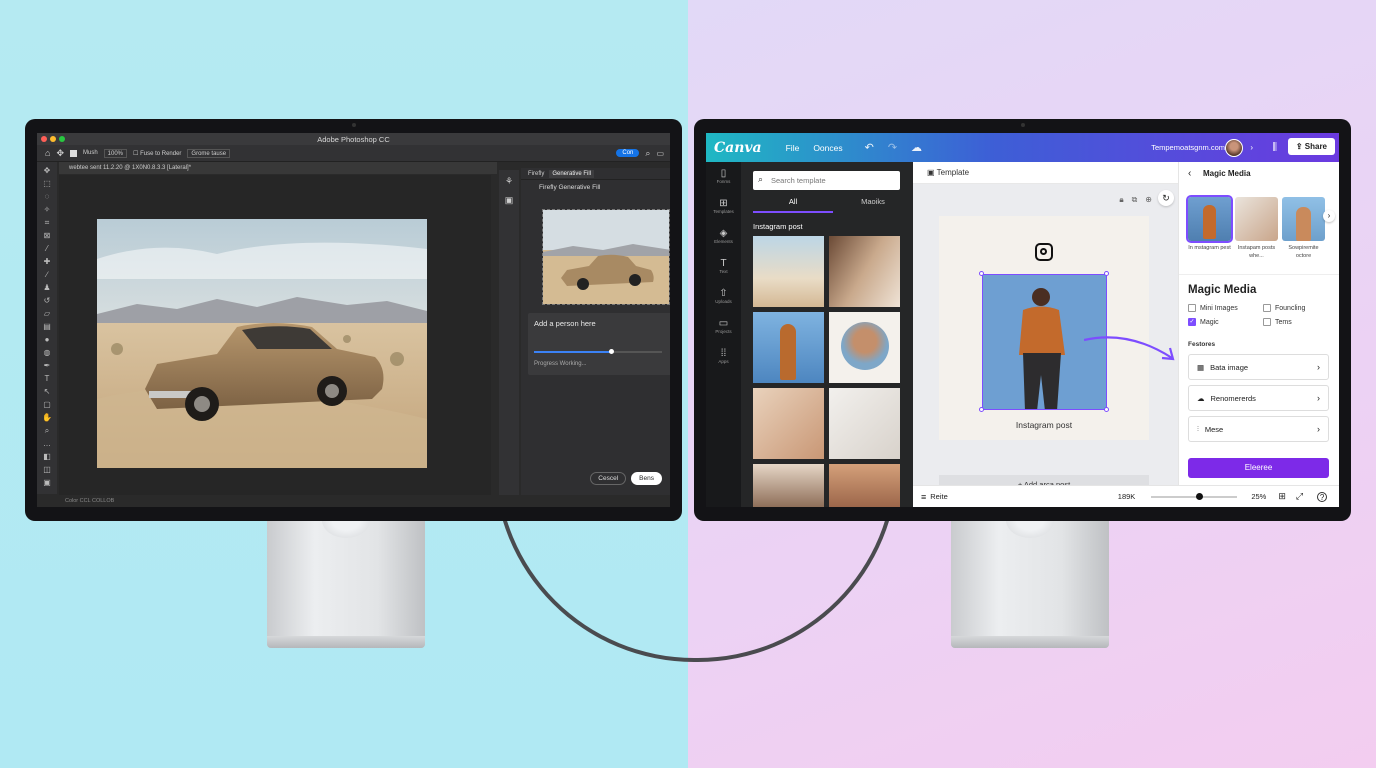 This screenshot has height=768, width=1376. I want to click on lock-icon: 🔒︎, so click(1121, 200).